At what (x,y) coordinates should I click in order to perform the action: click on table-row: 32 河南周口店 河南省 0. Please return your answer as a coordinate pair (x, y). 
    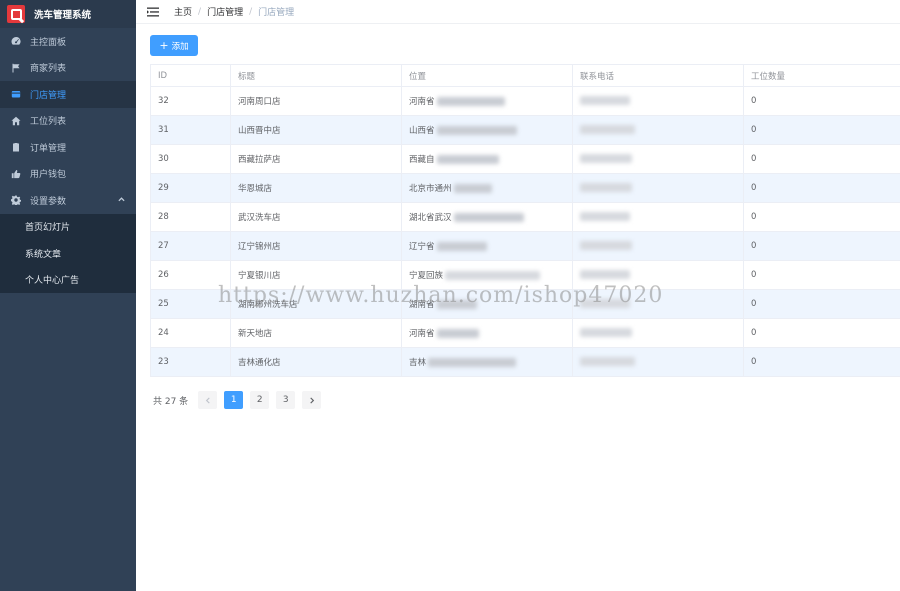
    Looking at the image, I should click on (525, 101).